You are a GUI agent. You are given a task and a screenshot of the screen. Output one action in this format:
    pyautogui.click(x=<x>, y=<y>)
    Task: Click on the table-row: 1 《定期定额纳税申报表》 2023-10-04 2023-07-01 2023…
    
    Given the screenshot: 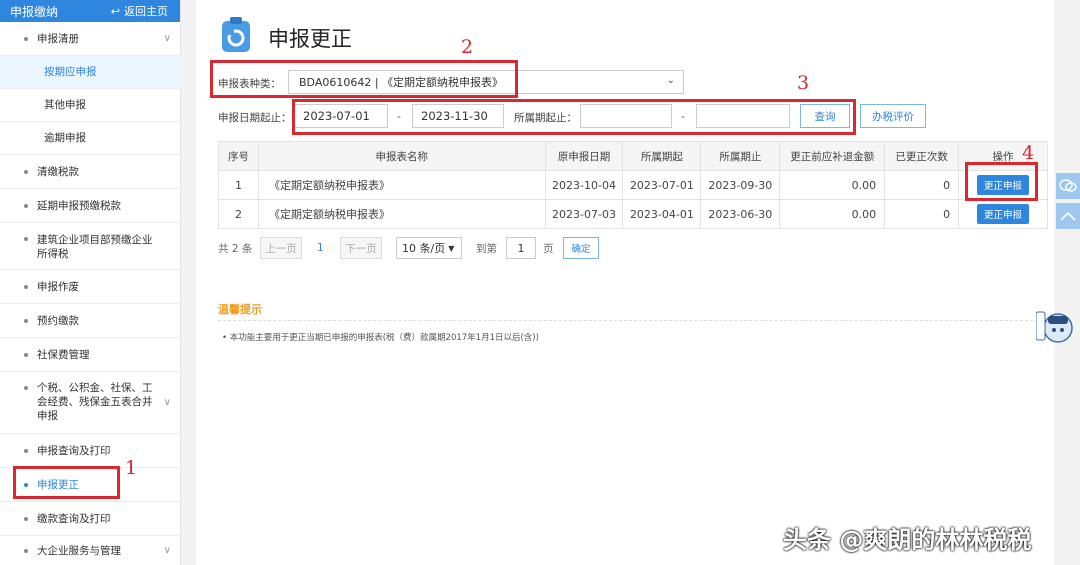 What is the action you would take?
    pyautogui.click(x=633, y=185)
    